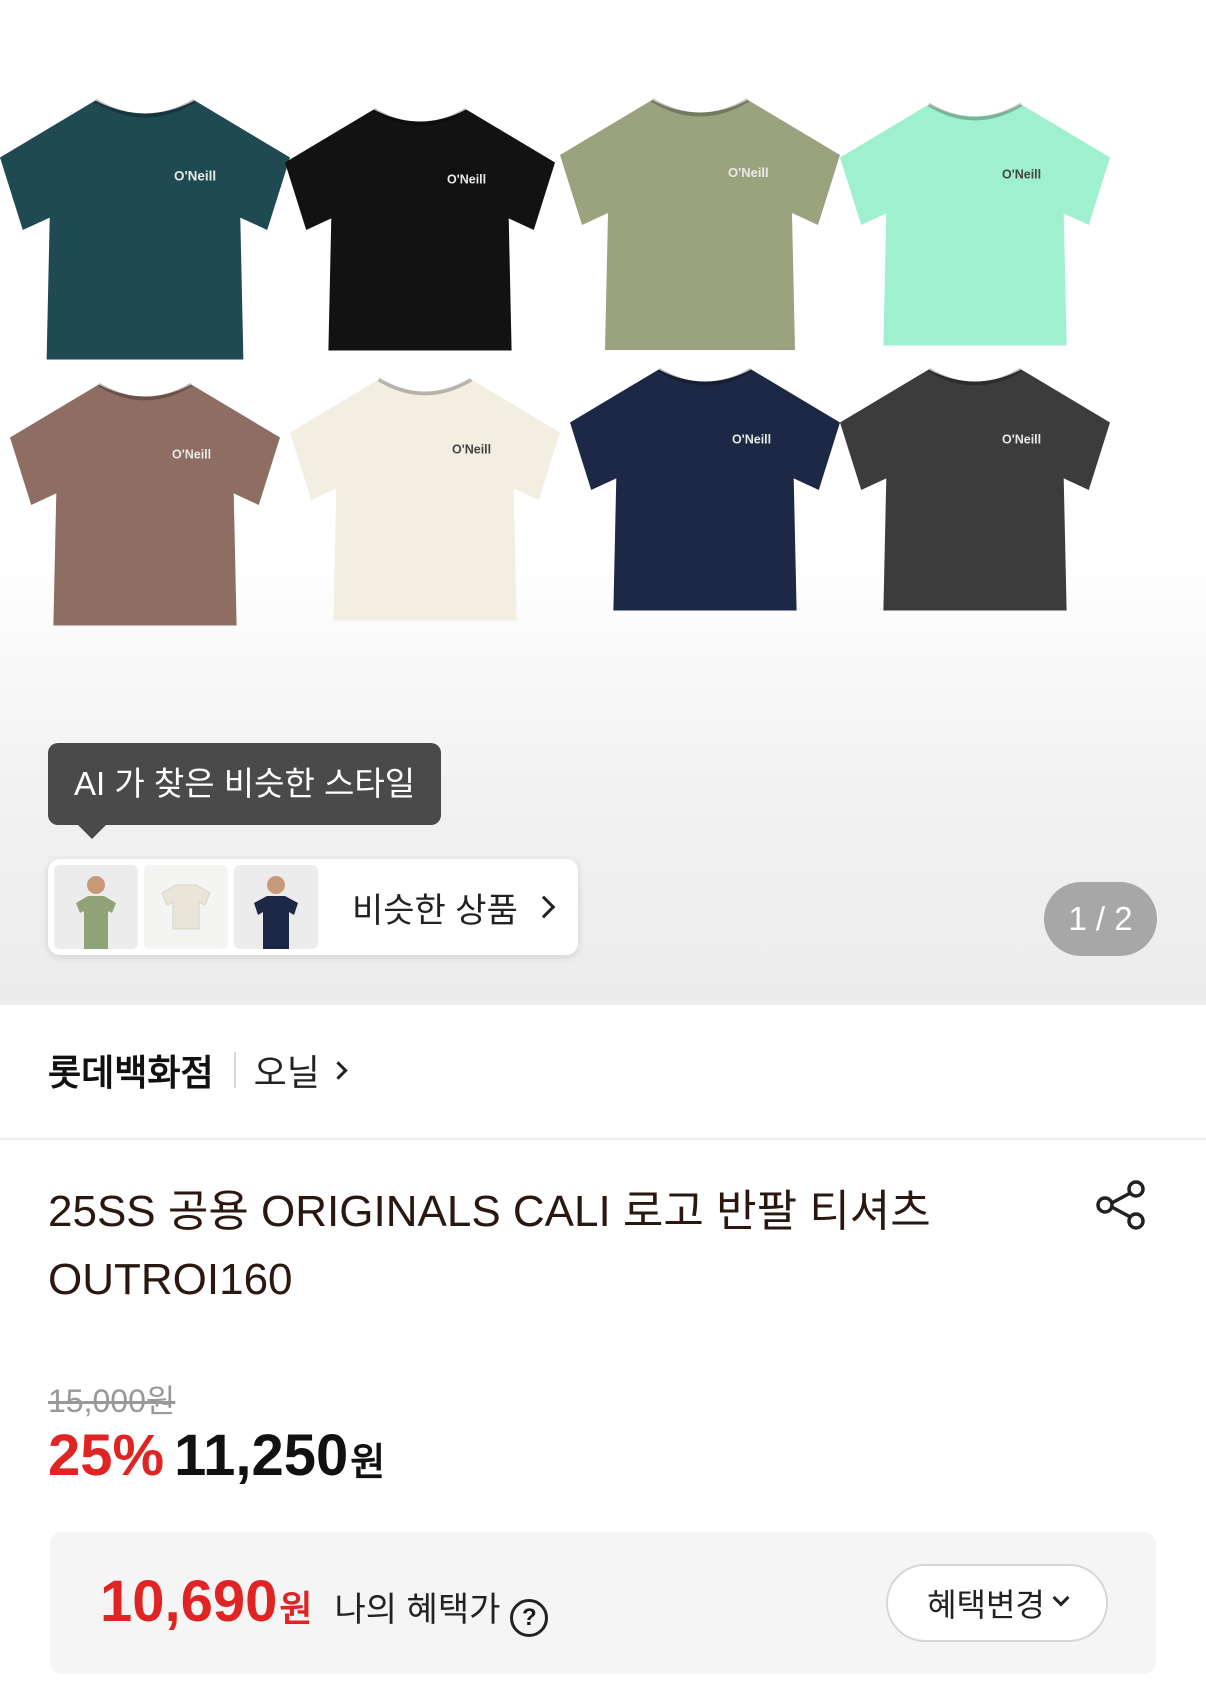 The image size is (1206, 1703). I want to click on change-benefit-label: 혜택변경, so click(986, 1605).